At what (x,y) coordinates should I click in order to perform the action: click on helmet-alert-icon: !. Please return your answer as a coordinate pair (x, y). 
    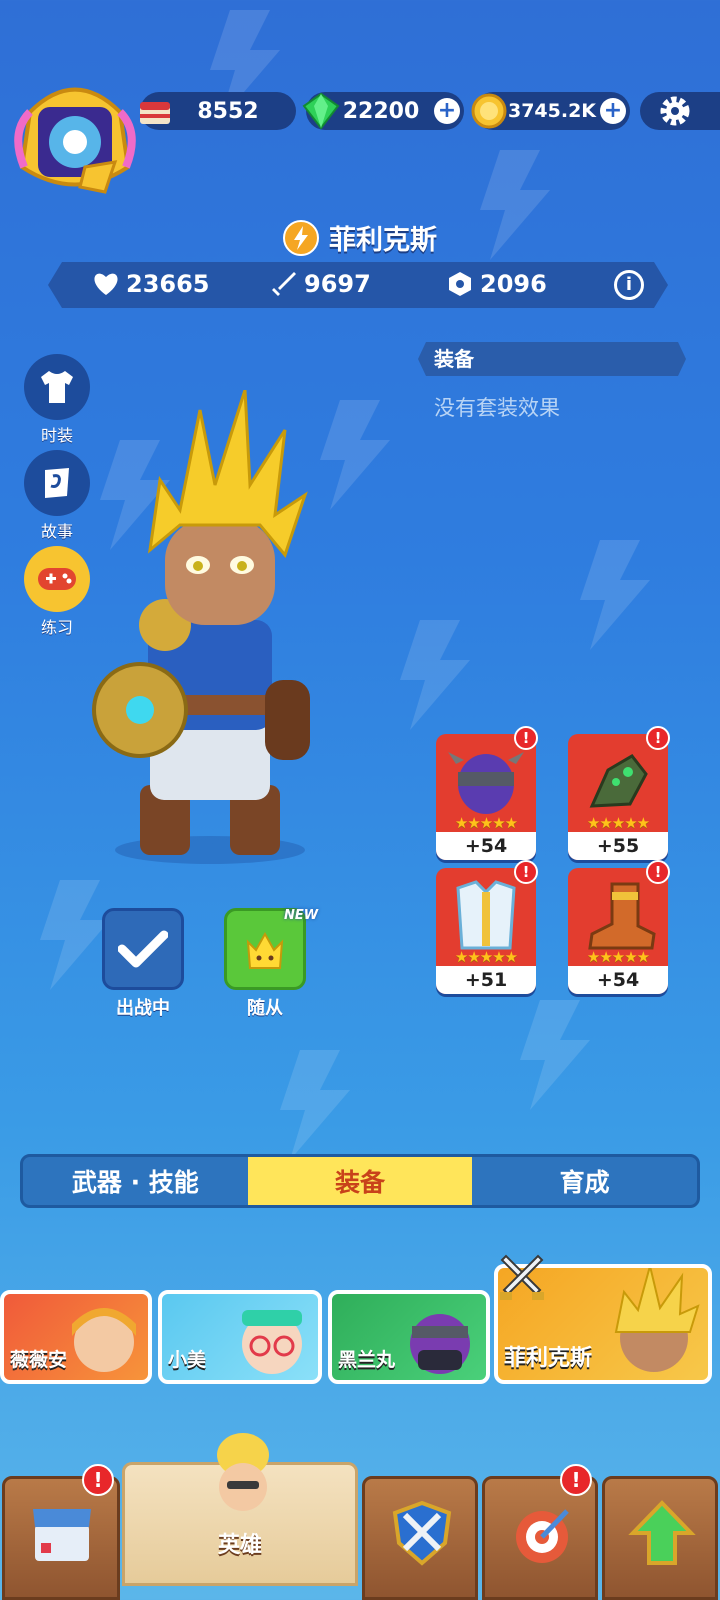
    Looking at the image, I should click on (526, 738).